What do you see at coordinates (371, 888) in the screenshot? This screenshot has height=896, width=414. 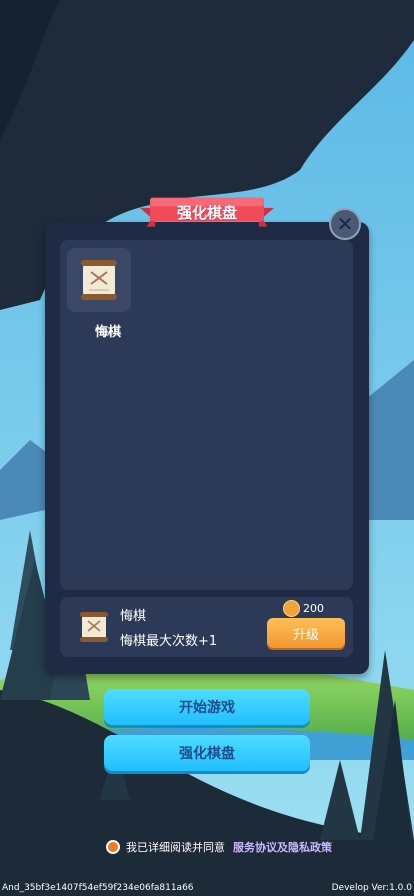 I see `version-label: Develop Ver:1.0.0` at bounding box center [371, 888].